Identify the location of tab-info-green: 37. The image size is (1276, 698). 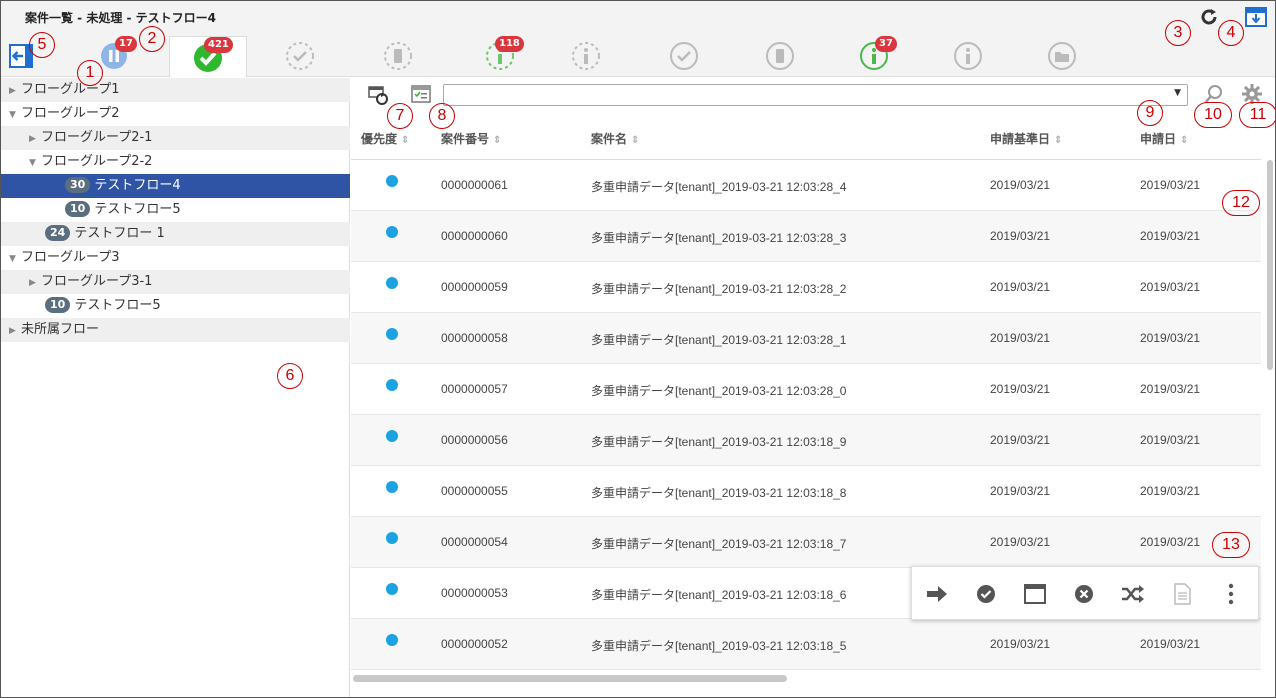
(874, 56).